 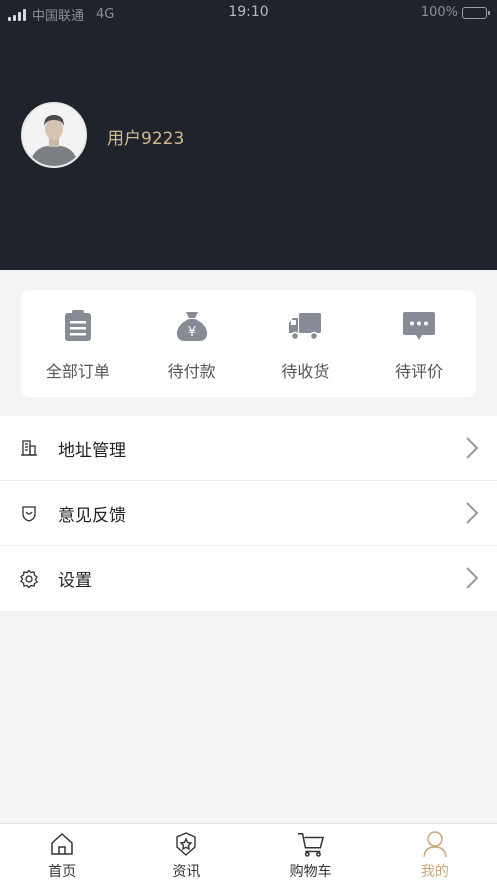 What do you see at coordinates (77, 371) in the screenshot?
I see `order-all-label: 全部订单` at bounding box center [77, 371].